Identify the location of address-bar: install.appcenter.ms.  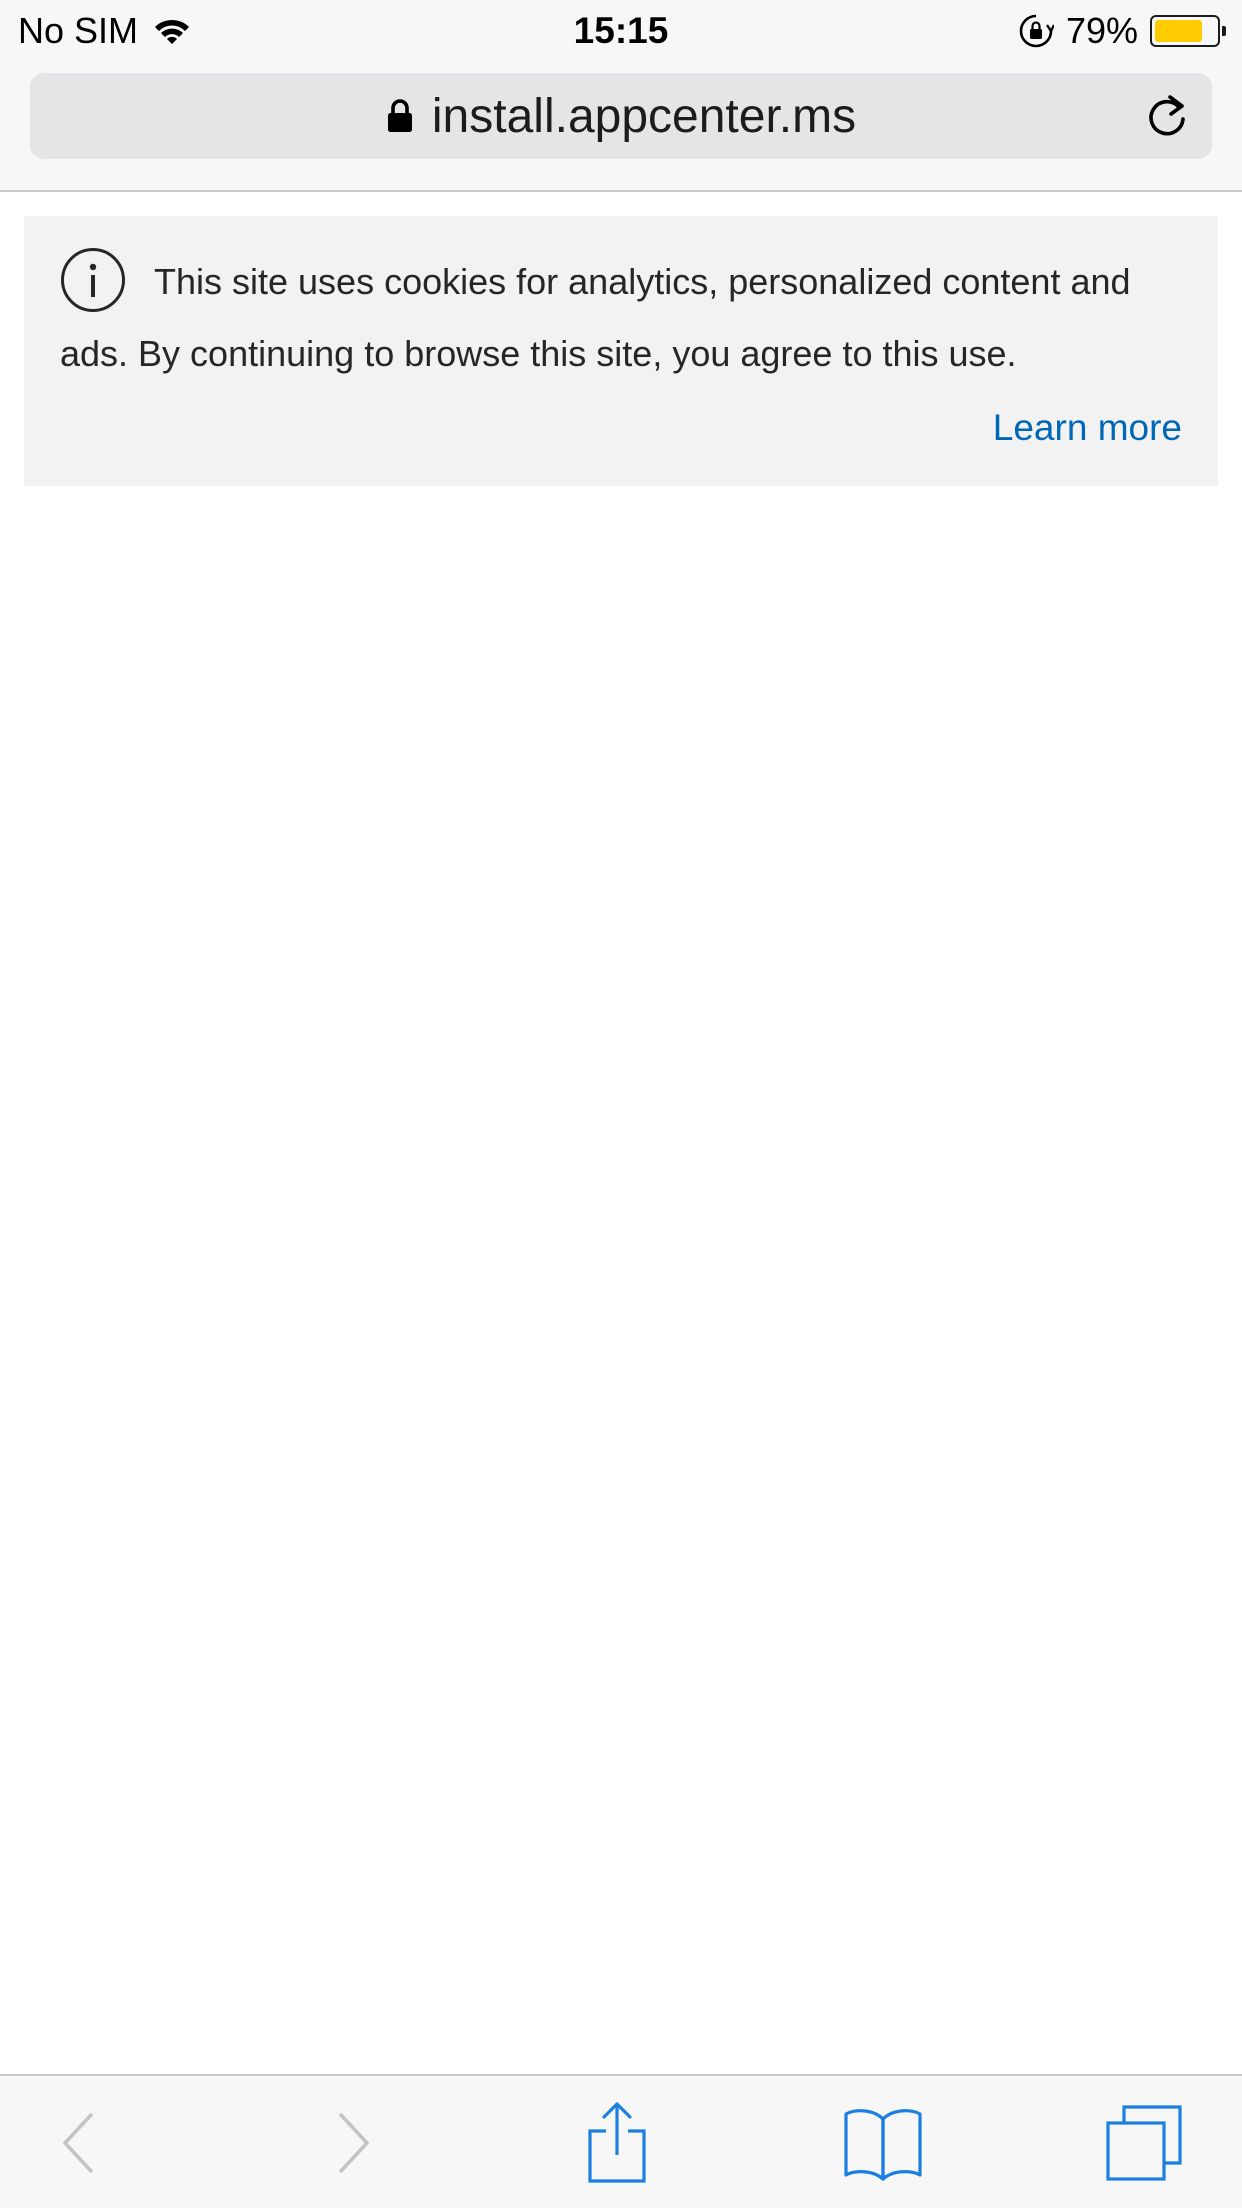
(621, 116).